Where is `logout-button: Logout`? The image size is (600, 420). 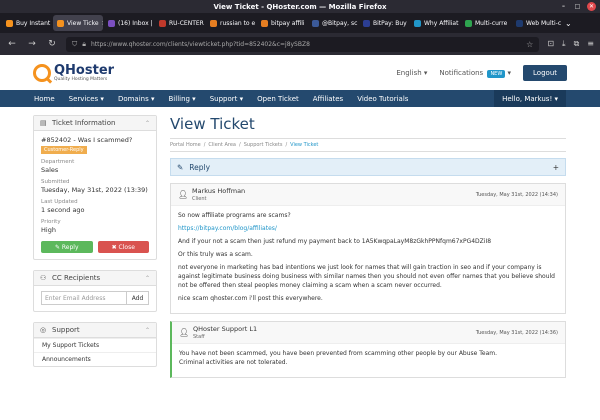 logout-button: Logout is located at coordinates (545, 72).